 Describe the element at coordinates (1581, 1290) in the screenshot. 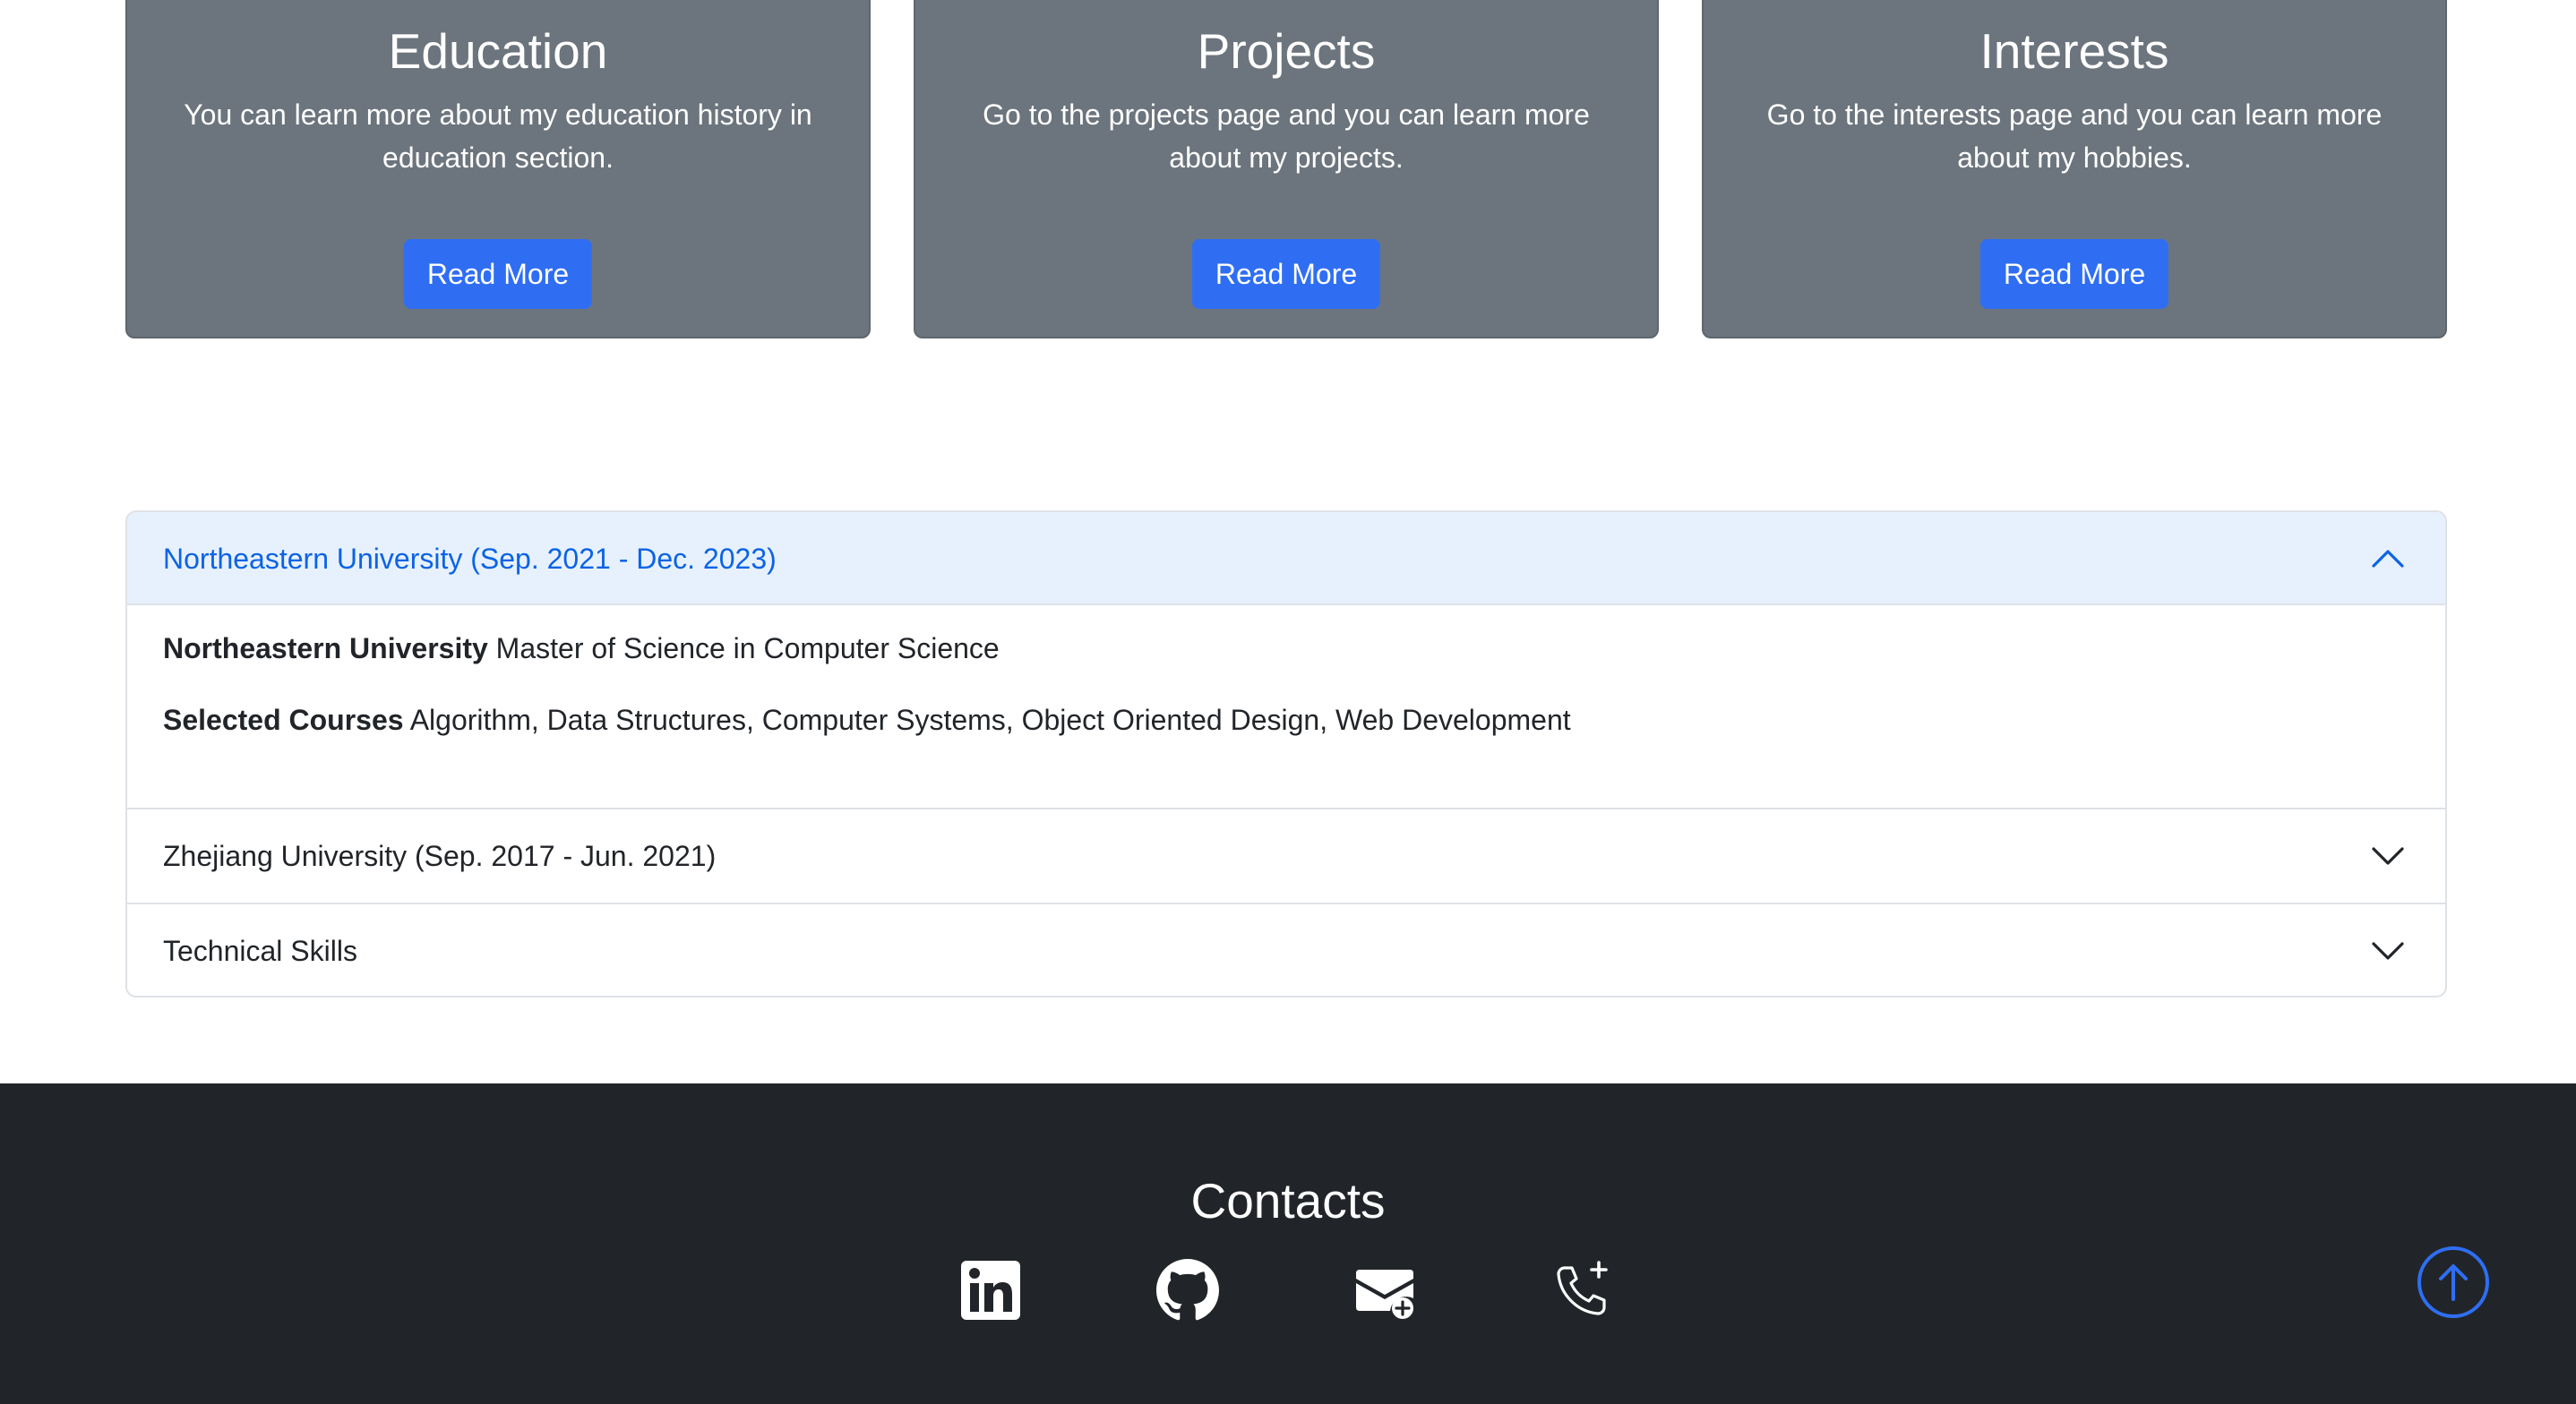

I see `phone-plus-icon` at that location.